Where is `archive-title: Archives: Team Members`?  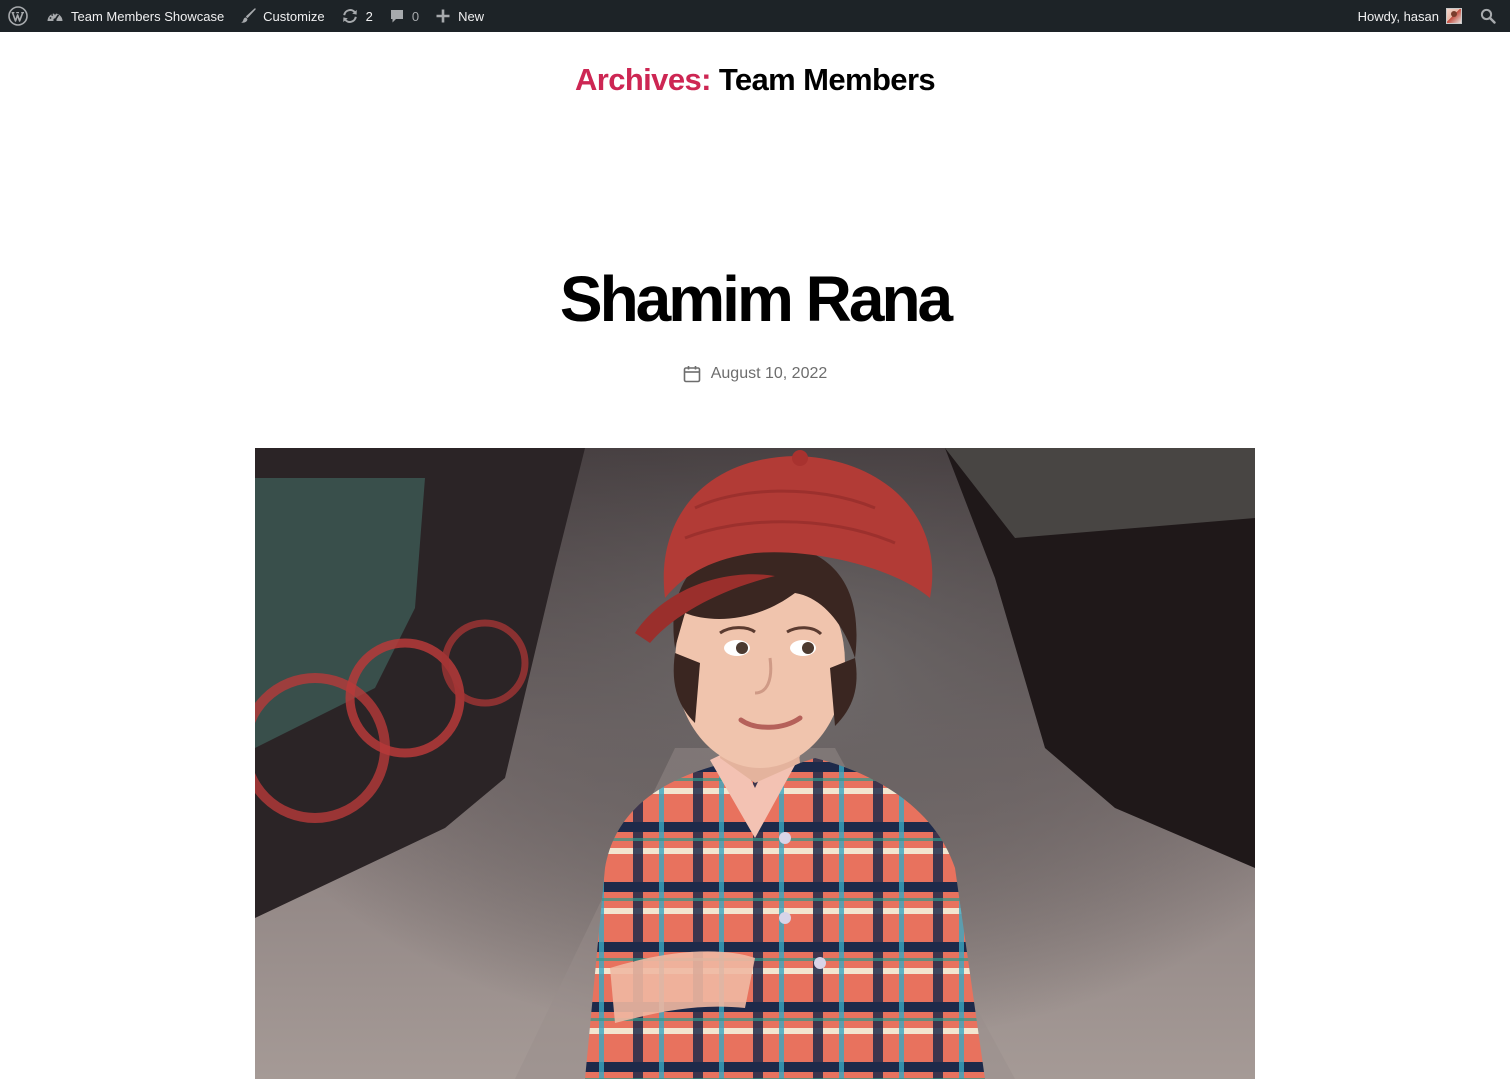 archive-title: Archives: Team Members is located at coordinates (755, 80).